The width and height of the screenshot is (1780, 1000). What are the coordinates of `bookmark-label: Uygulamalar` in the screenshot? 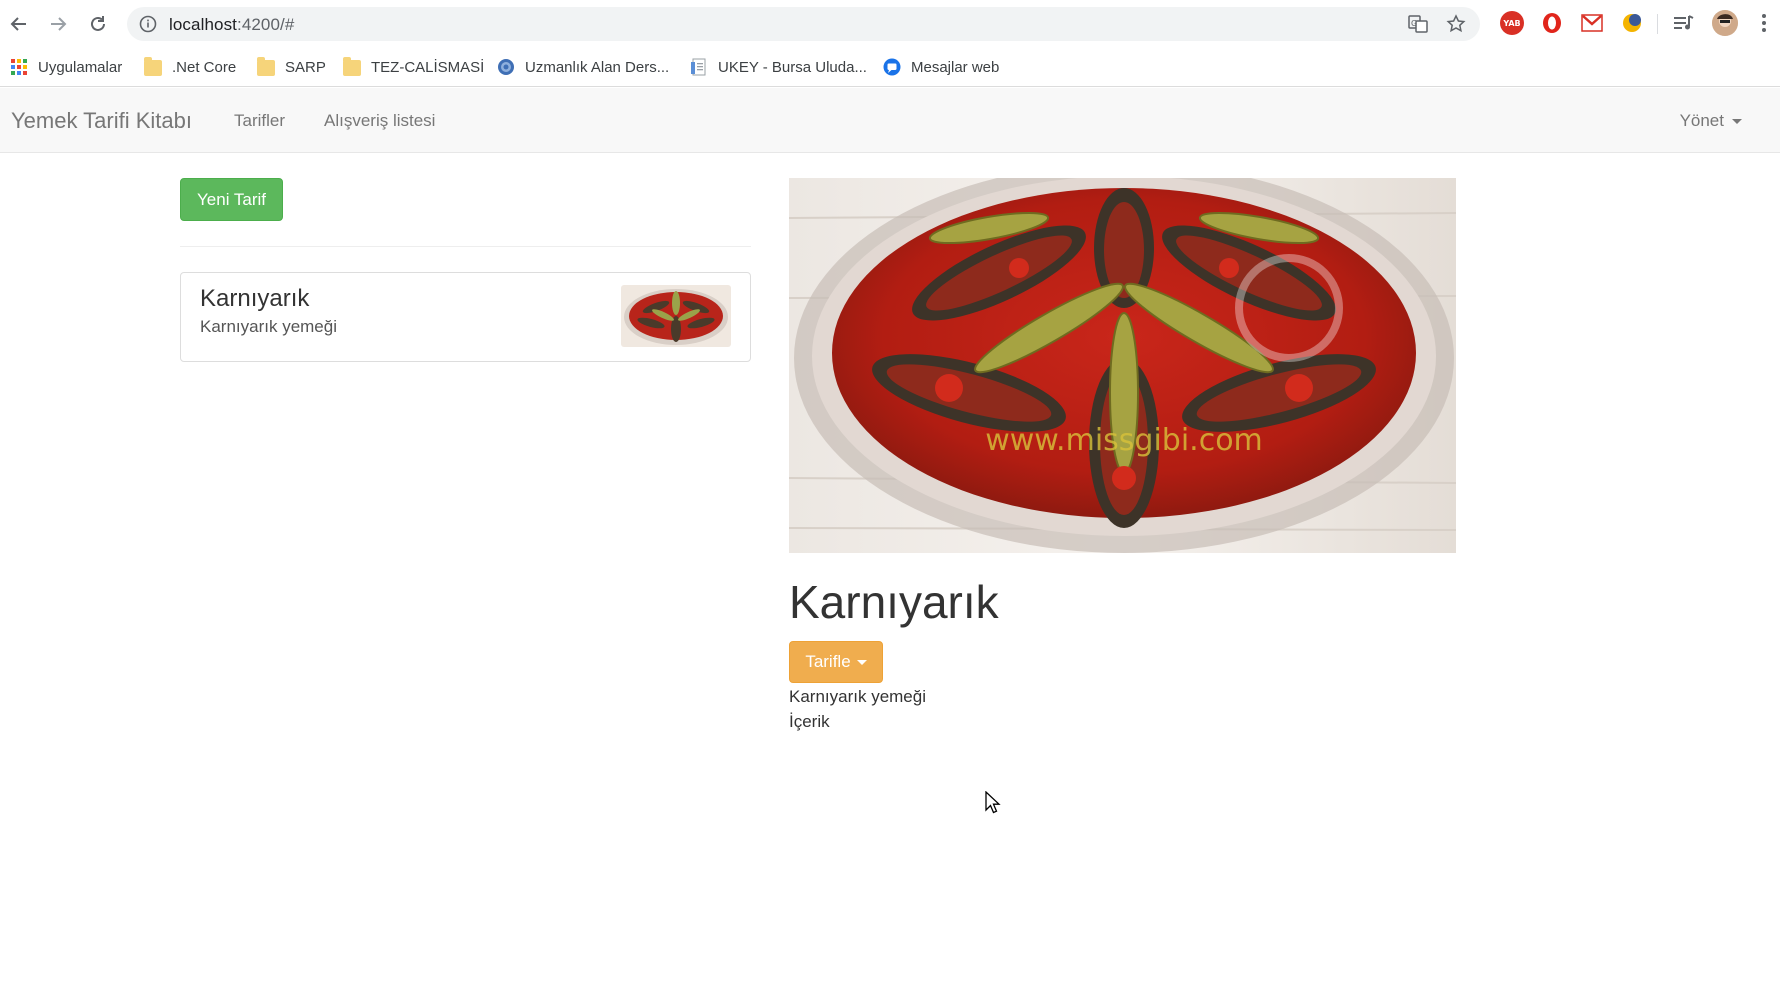 It's located at (80, 67).